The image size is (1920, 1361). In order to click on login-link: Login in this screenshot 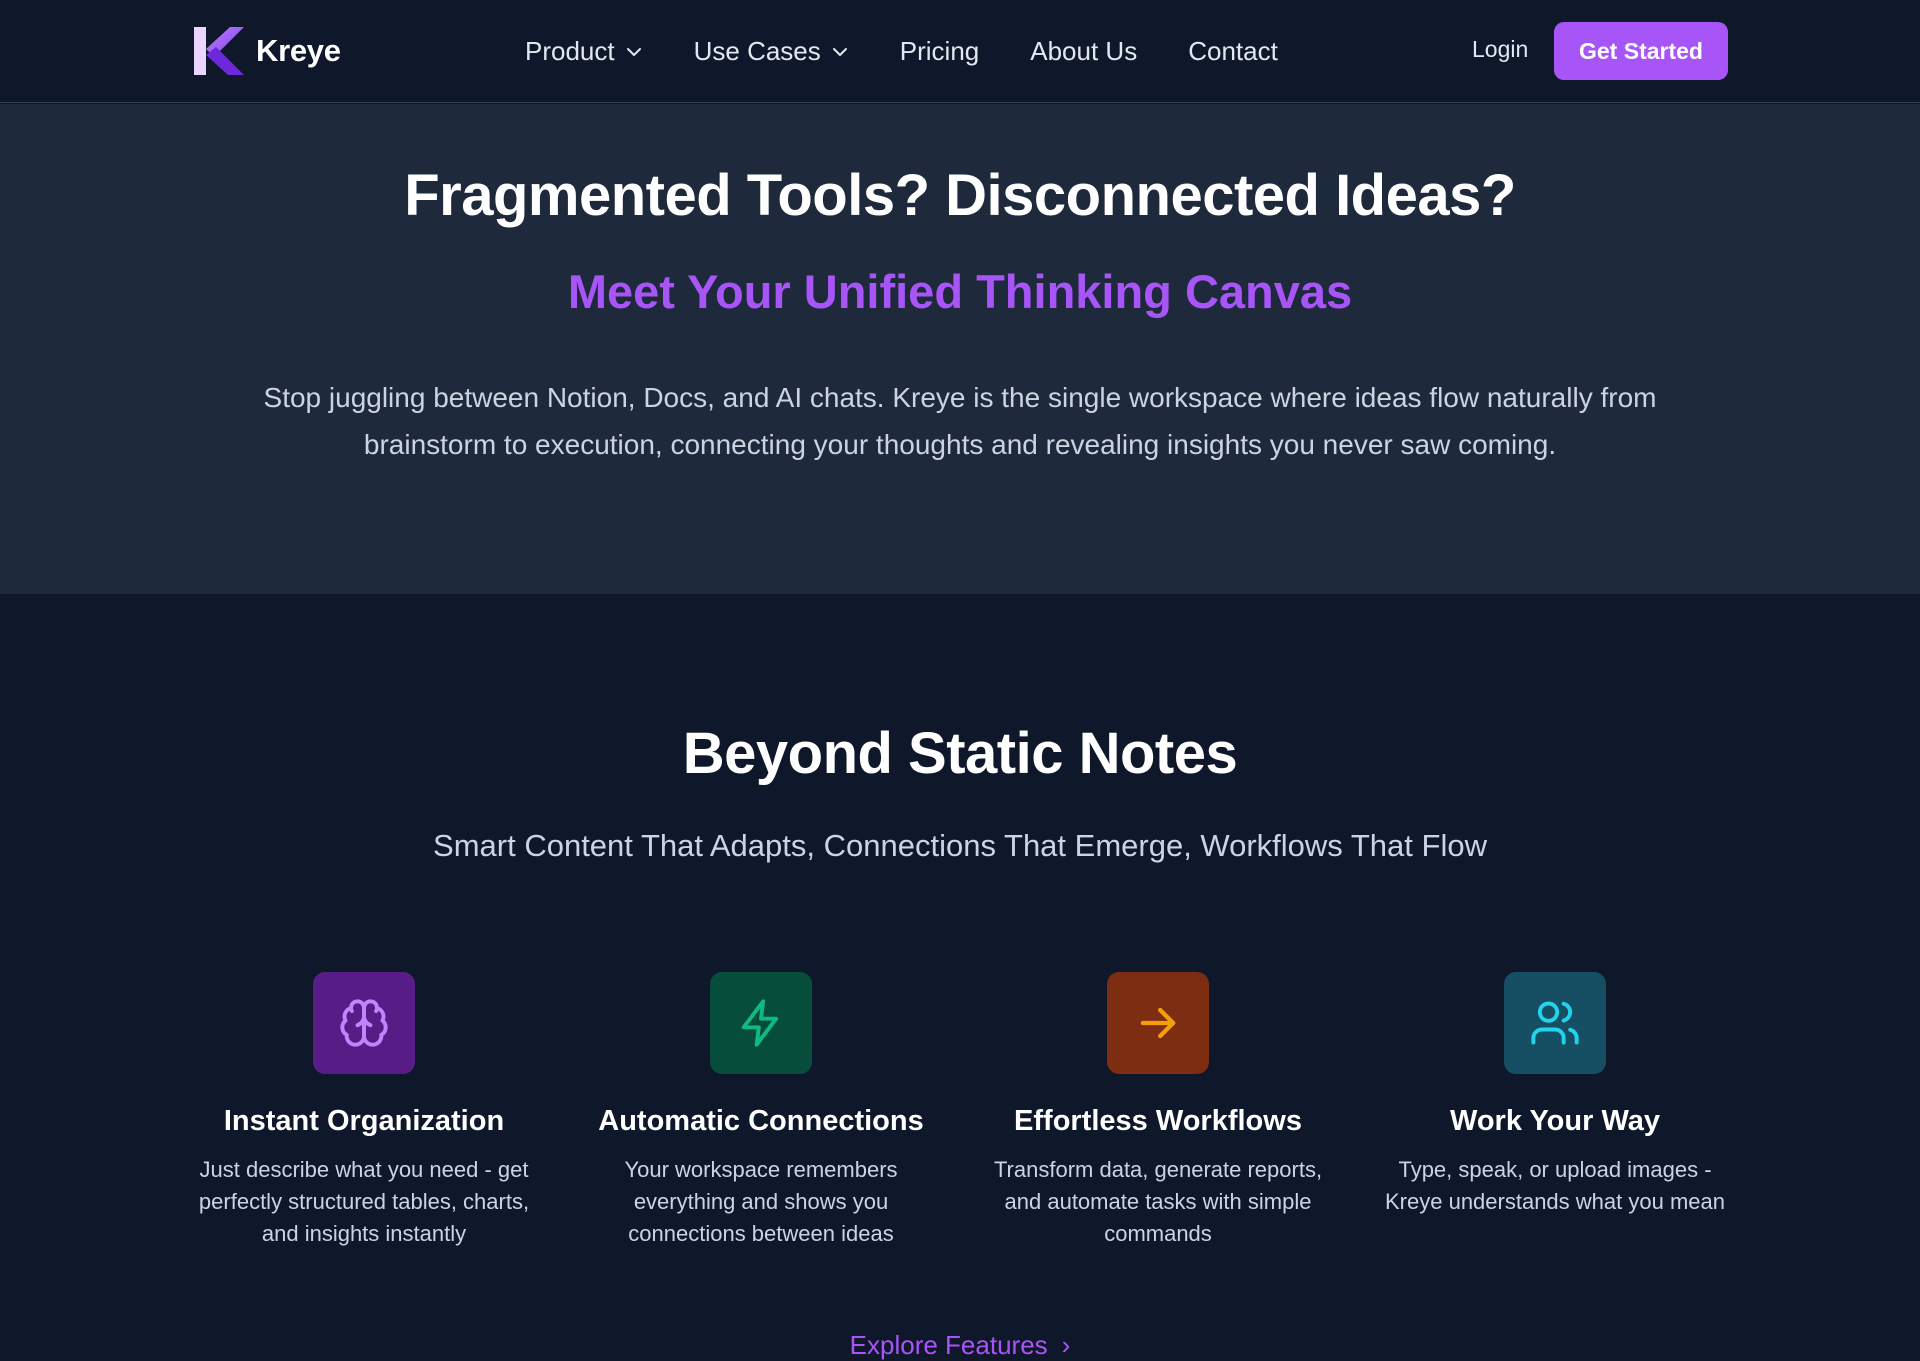, I will do `click(1500, 49)`.